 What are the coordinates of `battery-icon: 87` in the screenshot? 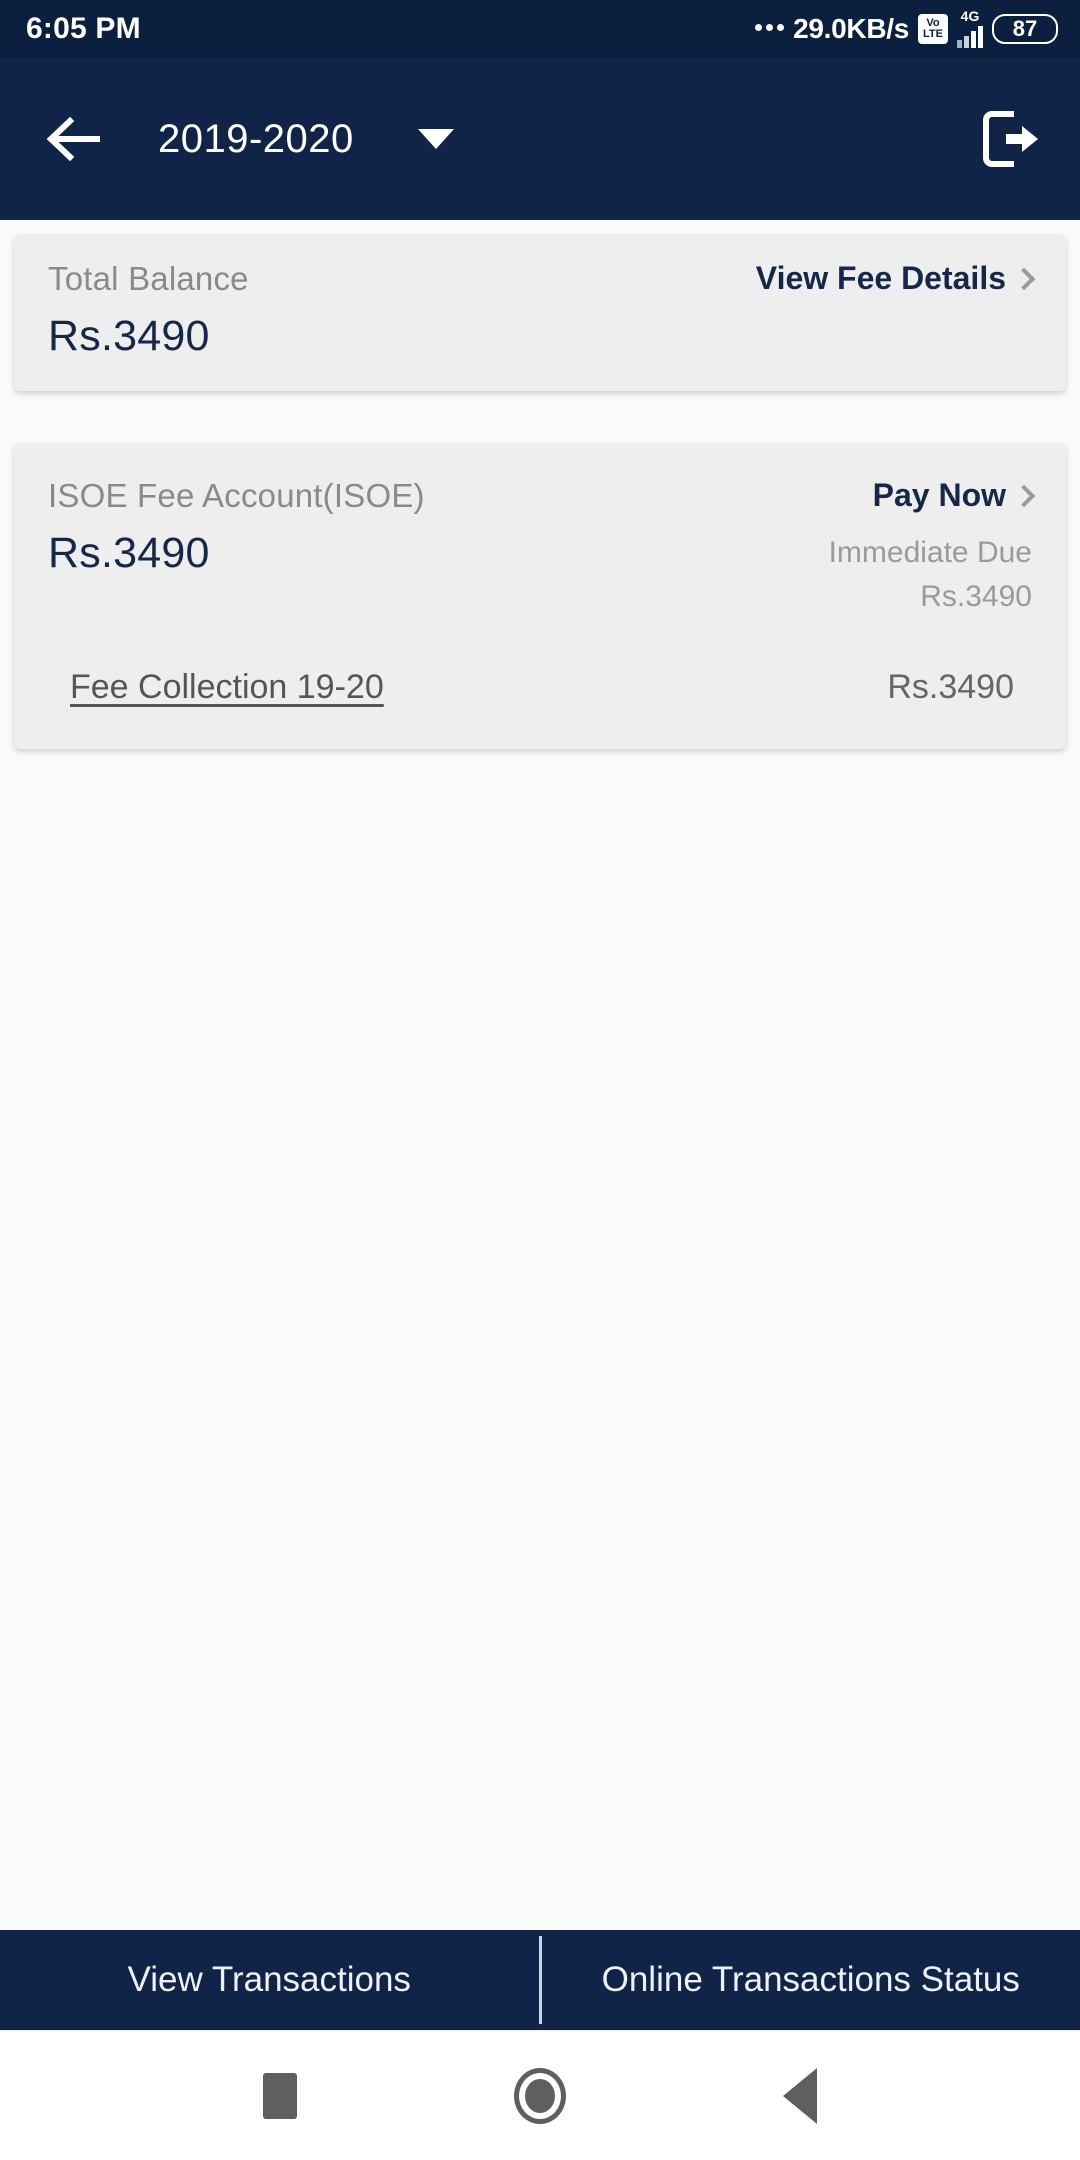 It's located at (1025, 29).